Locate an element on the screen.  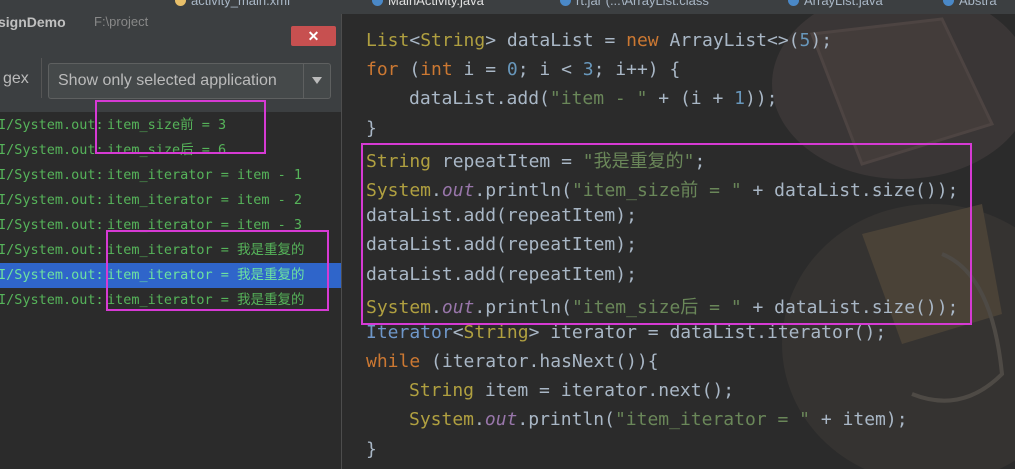
code-line: String item = iterator.next(); is located at coordinates (572, 391).